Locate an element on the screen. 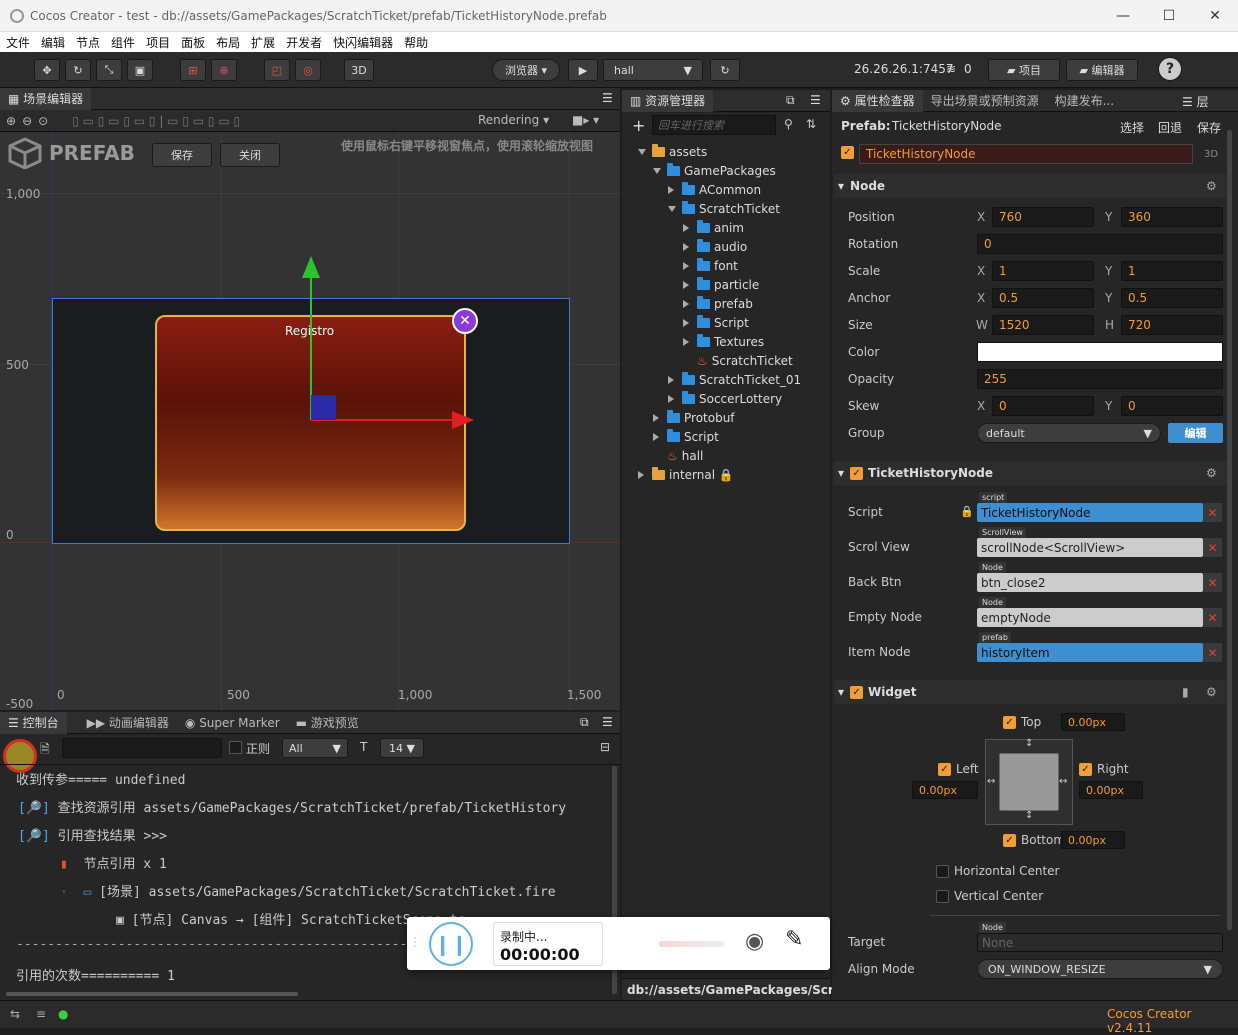  scene-select: hall ▼ is located at coordinates (653, 70).